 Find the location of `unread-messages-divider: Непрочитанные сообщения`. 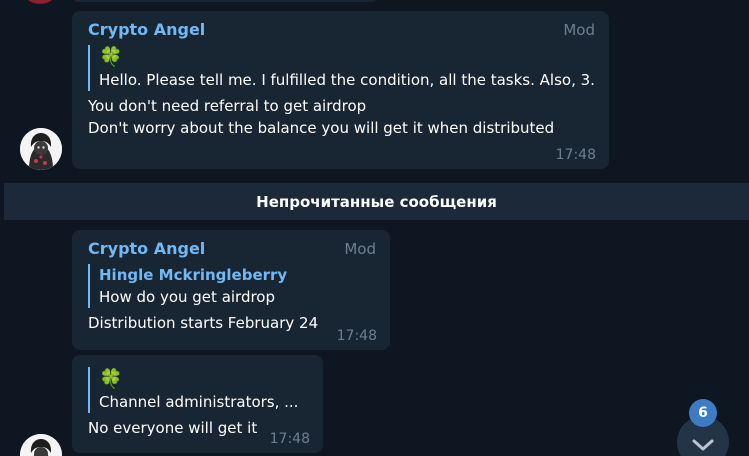

unread-messages-divider: Непрочитанные сообщения is located at coordinates (376, 201).